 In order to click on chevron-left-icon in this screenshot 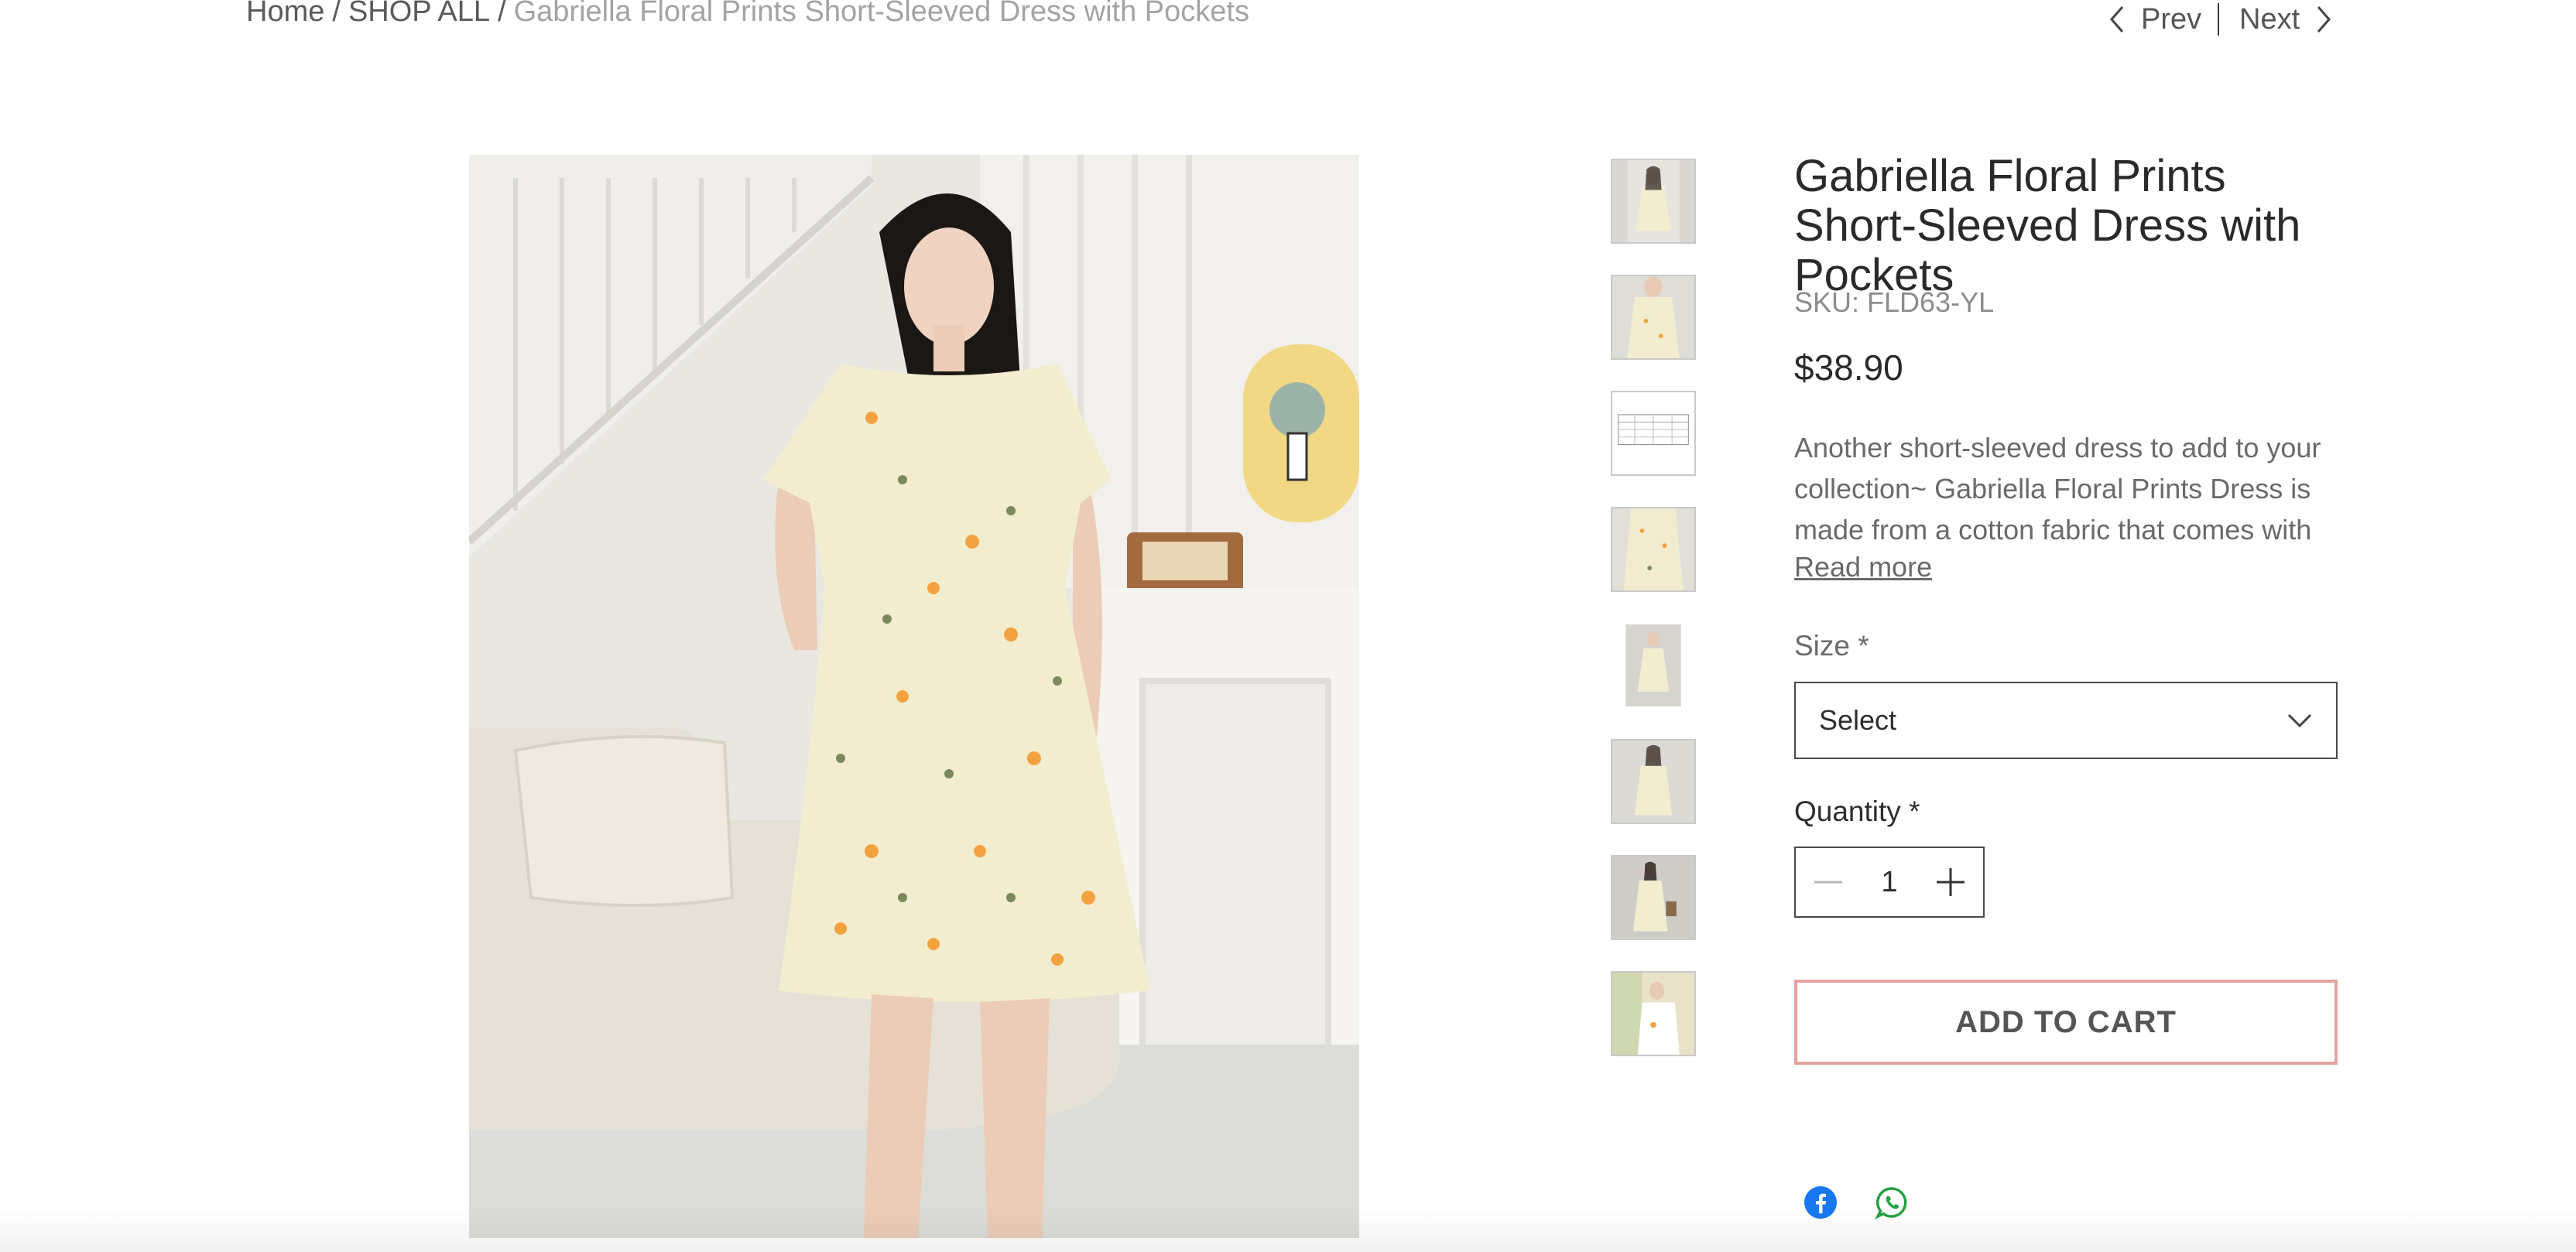, I will do `click(2117, 19)`.